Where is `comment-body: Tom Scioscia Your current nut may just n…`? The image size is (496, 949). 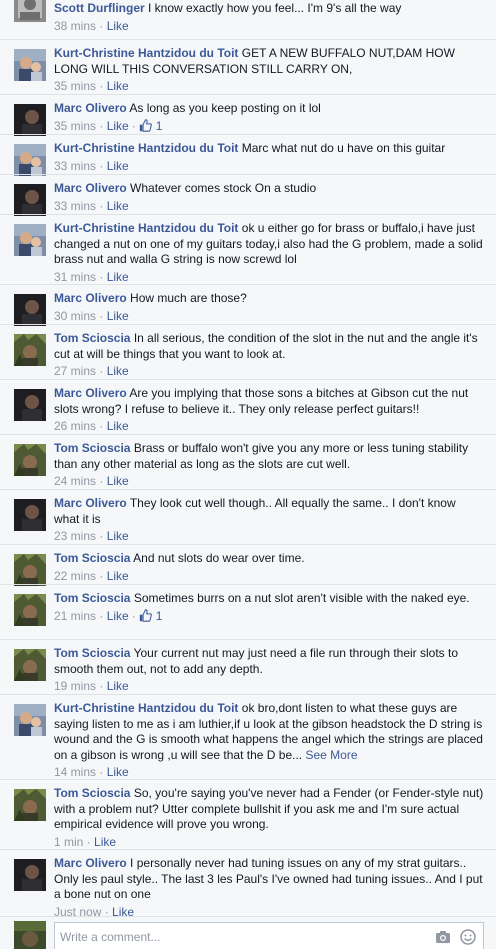 comment-body: Tom Scioscia Your current nut may just n… is located at coordinates (269, 670).